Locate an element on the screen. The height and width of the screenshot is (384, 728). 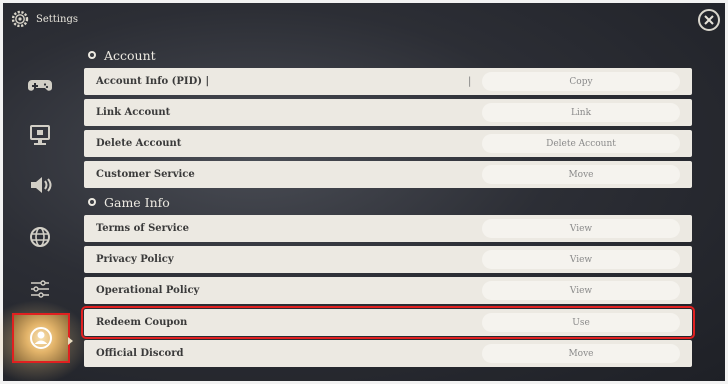
link-button: Link is located at coordinates (581, 112).